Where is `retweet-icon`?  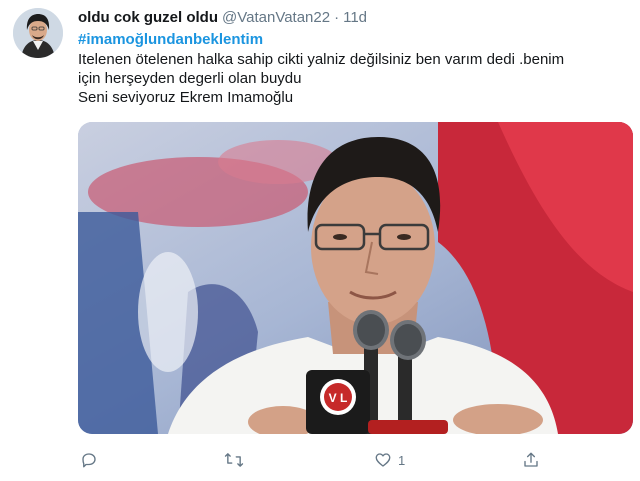
retweet-icon is located at coordinates (234, 460).